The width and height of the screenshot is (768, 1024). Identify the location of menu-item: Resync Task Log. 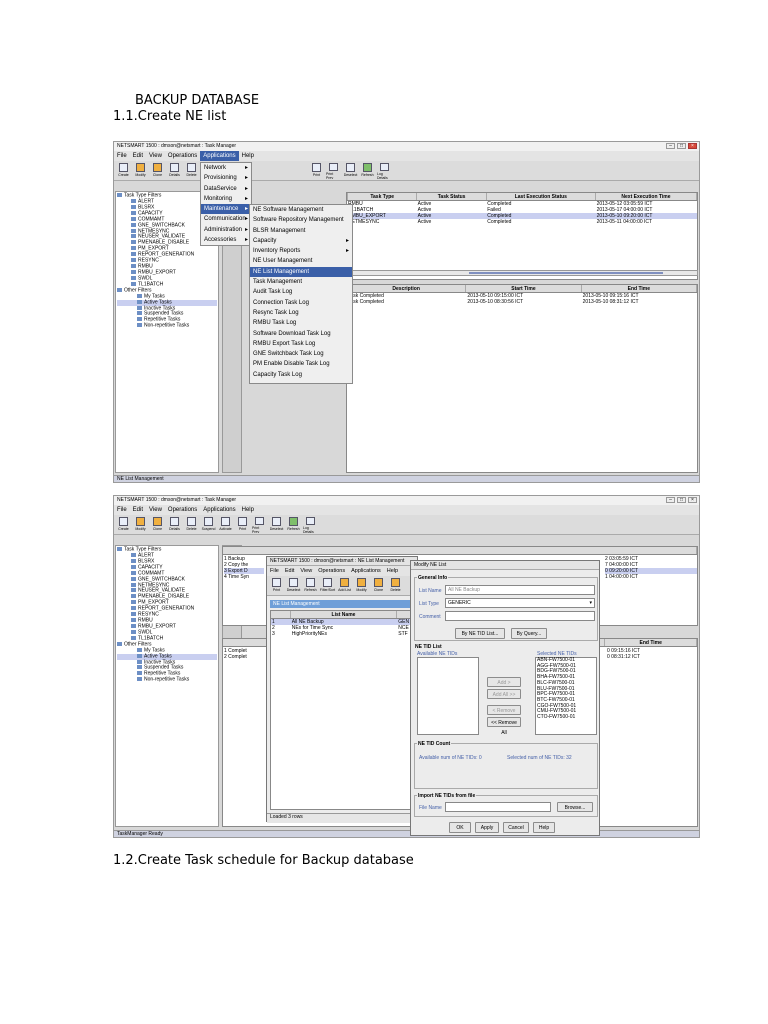
(301, 313).